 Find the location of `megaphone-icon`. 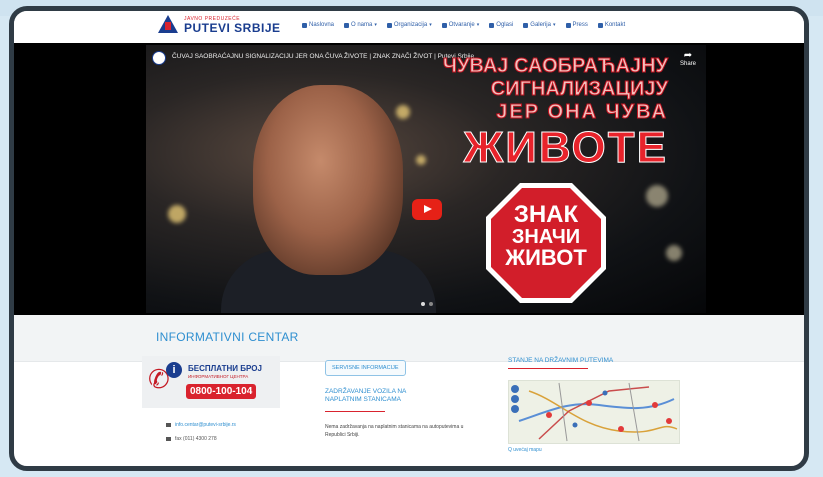

megaphone-icon is located at coordinates (492, 25).